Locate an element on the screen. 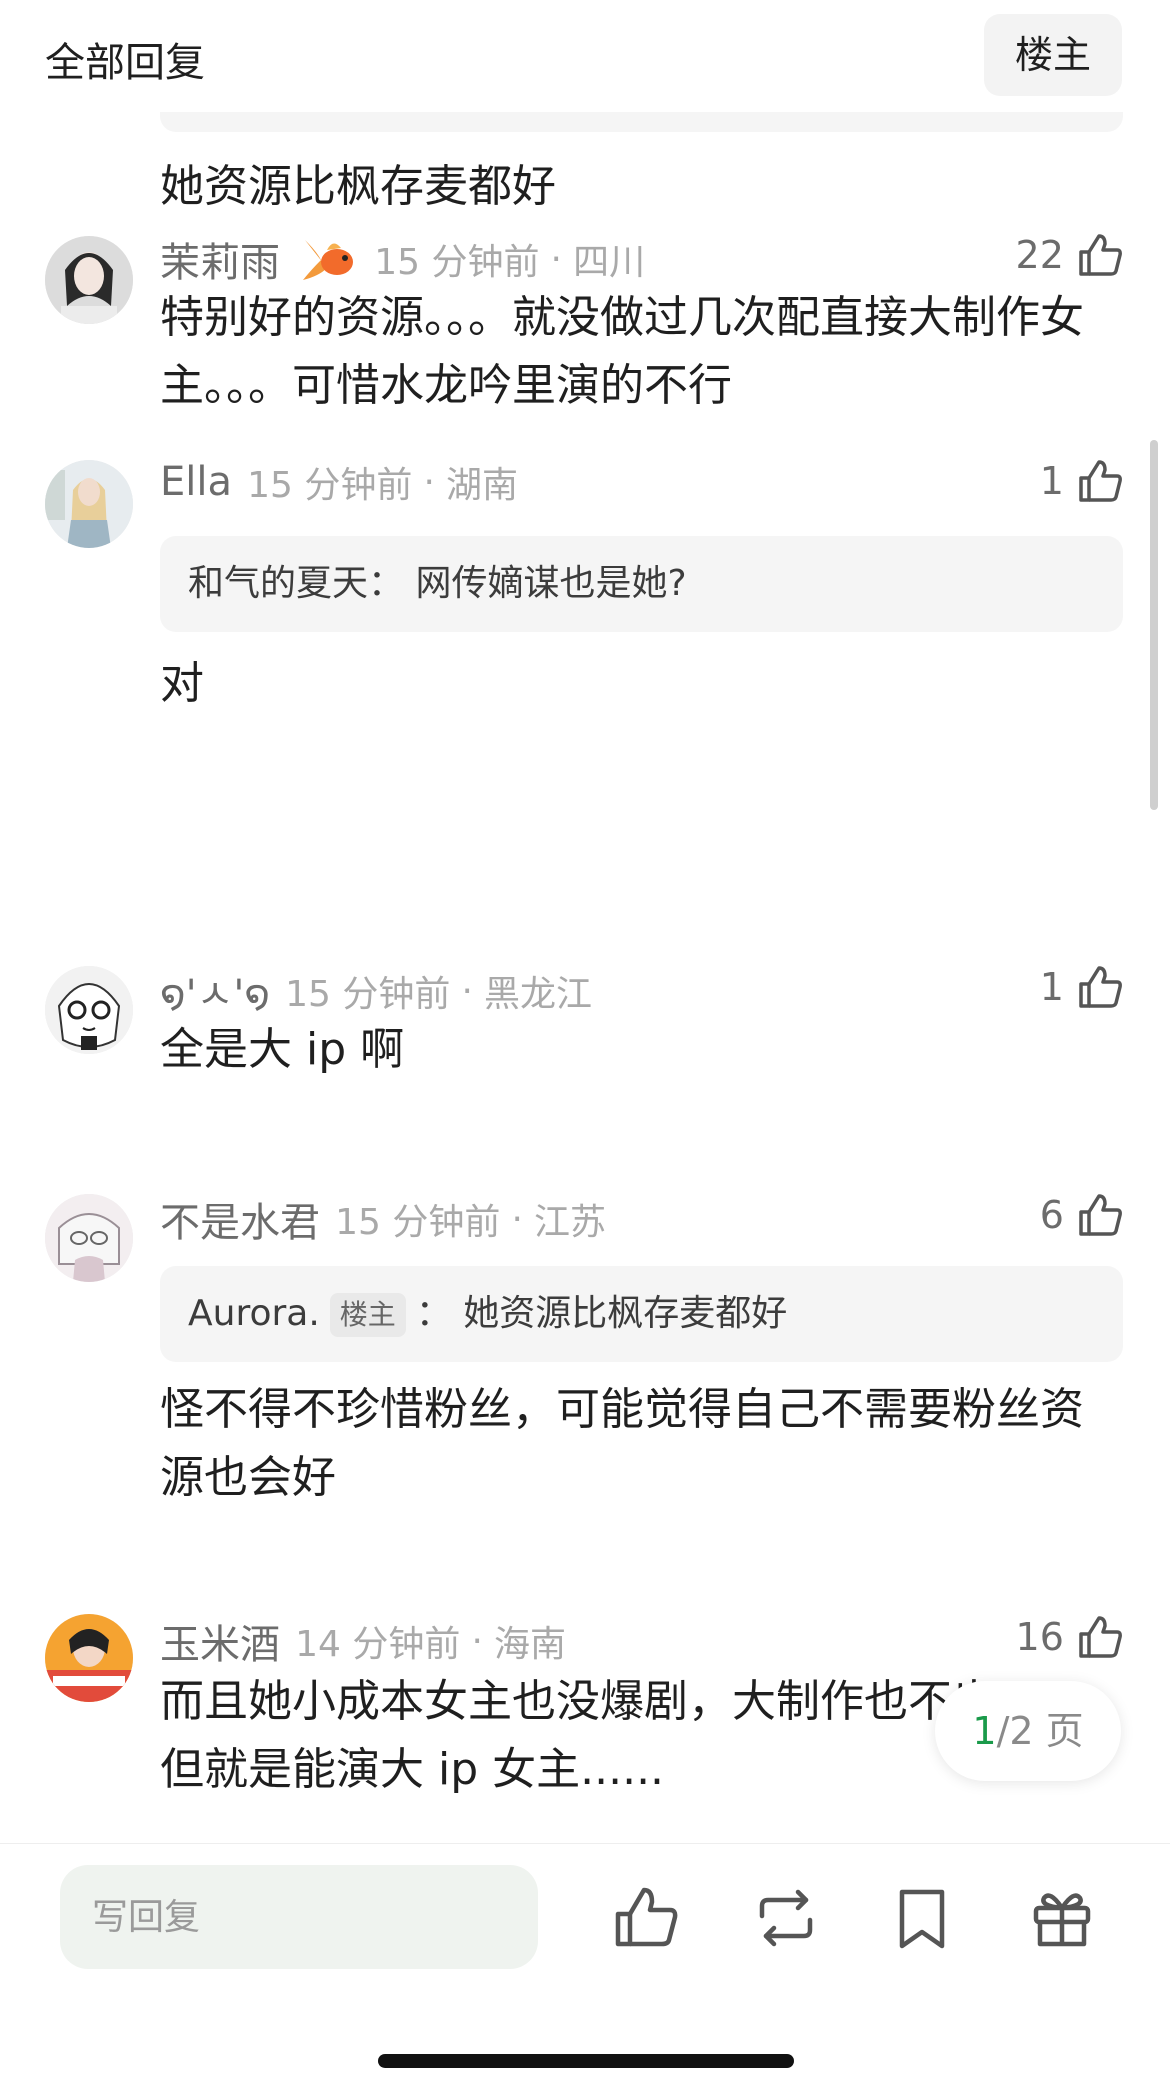 The image size is (1170, 2096). like-count: 22 is located at coordinates (1039, 255).